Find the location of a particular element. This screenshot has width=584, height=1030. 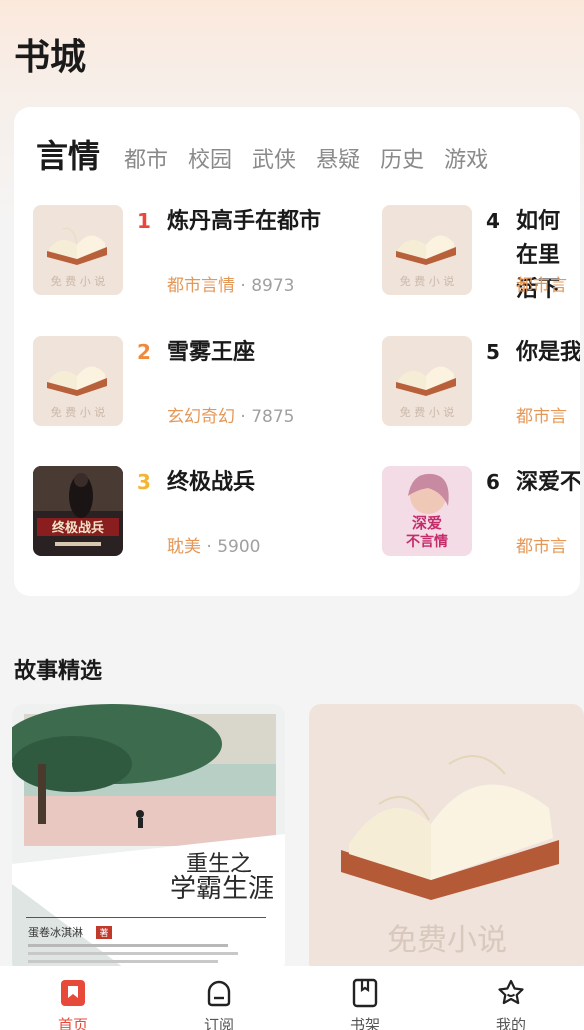

story-card: 重生之 学霸生涯 蛋卷冰淇淋 著 is located at coordinates (148, 839).